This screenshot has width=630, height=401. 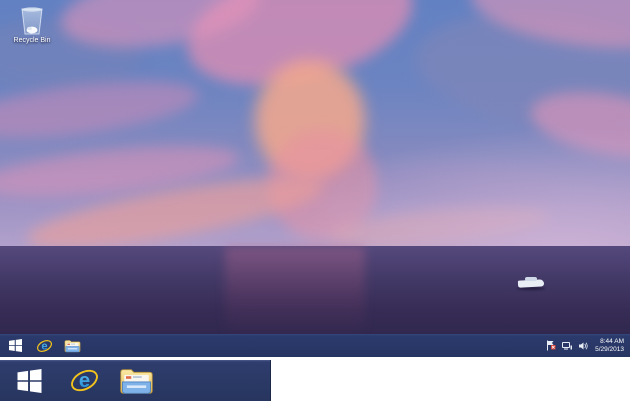 I want to click on volume-icon, so click(x=583, y=346).